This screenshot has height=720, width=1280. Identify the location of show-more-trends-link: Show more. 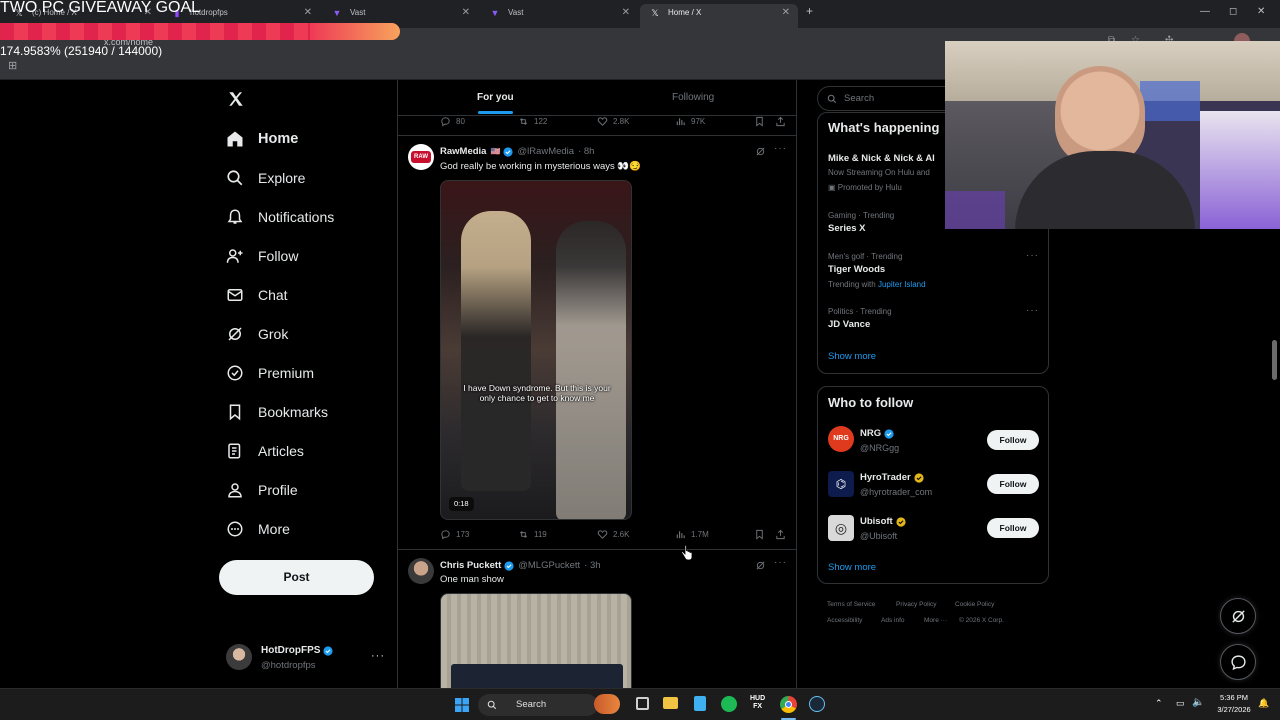
(852, 356).